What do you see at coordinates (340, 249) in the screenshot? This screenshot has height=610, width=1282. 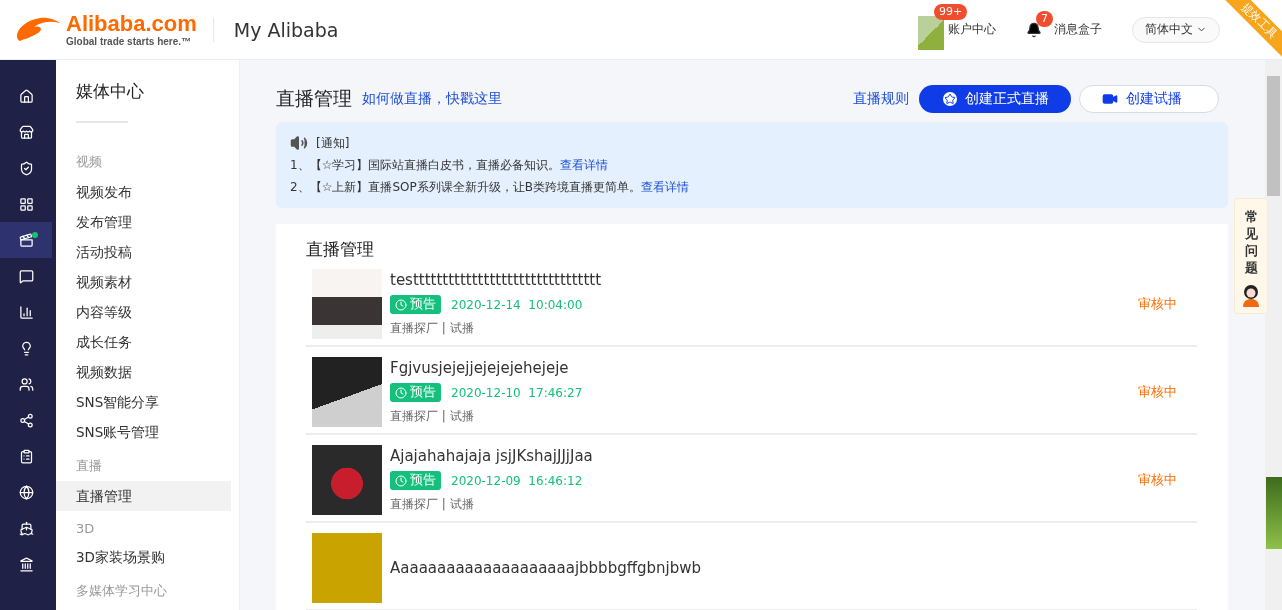 I see `list-title: 直播管理` at bounding box center [340, 249].